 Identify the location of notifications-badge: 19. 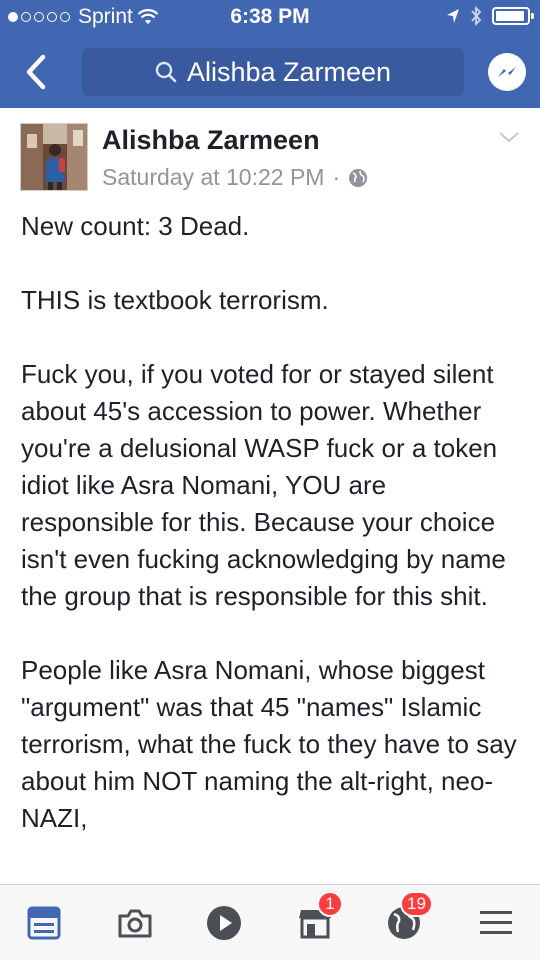
(416, 904).